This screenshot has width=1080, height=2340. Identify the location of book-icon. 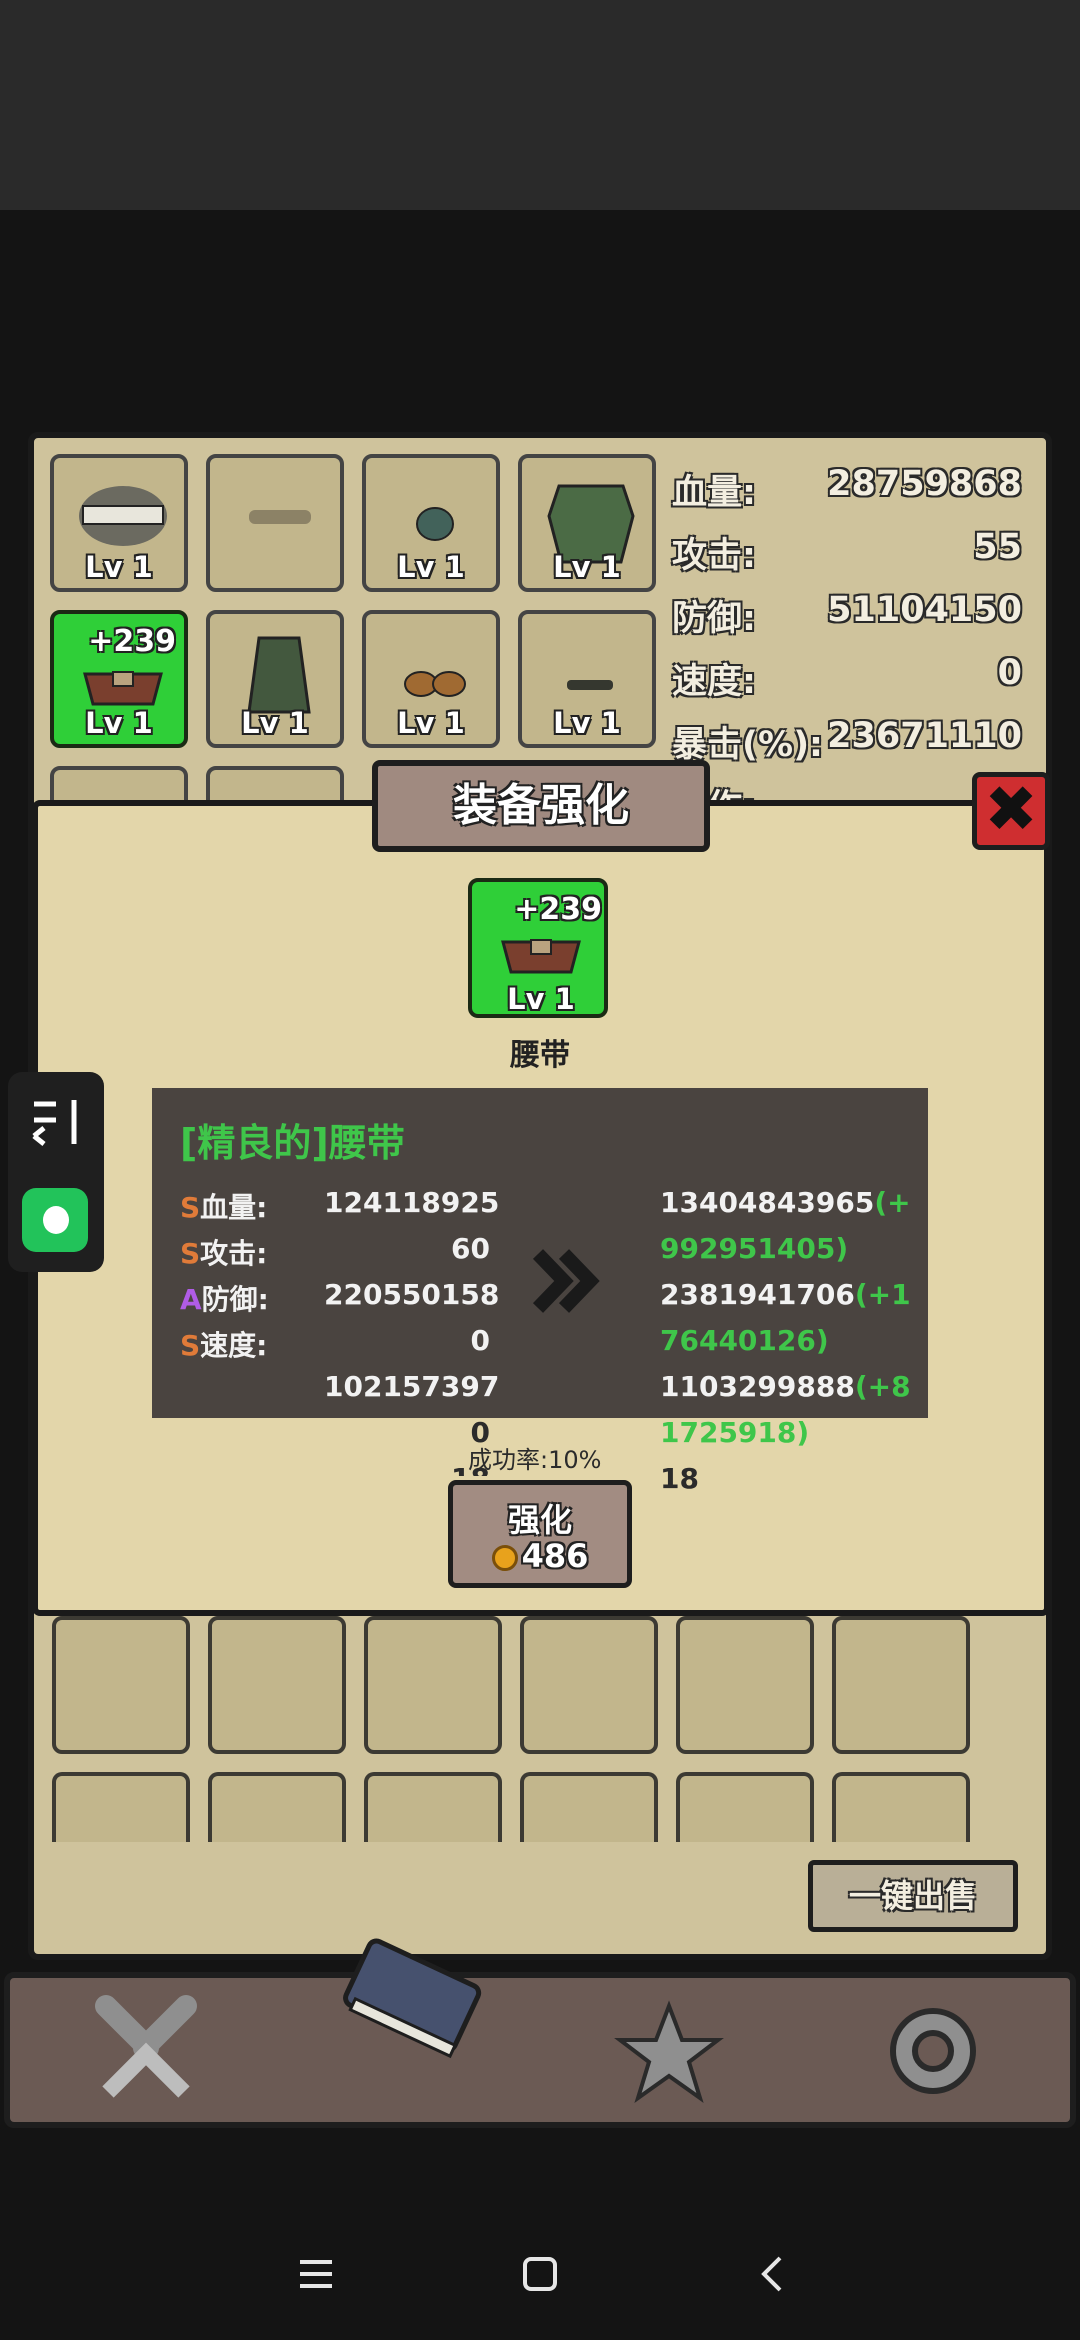
(410, 2002).